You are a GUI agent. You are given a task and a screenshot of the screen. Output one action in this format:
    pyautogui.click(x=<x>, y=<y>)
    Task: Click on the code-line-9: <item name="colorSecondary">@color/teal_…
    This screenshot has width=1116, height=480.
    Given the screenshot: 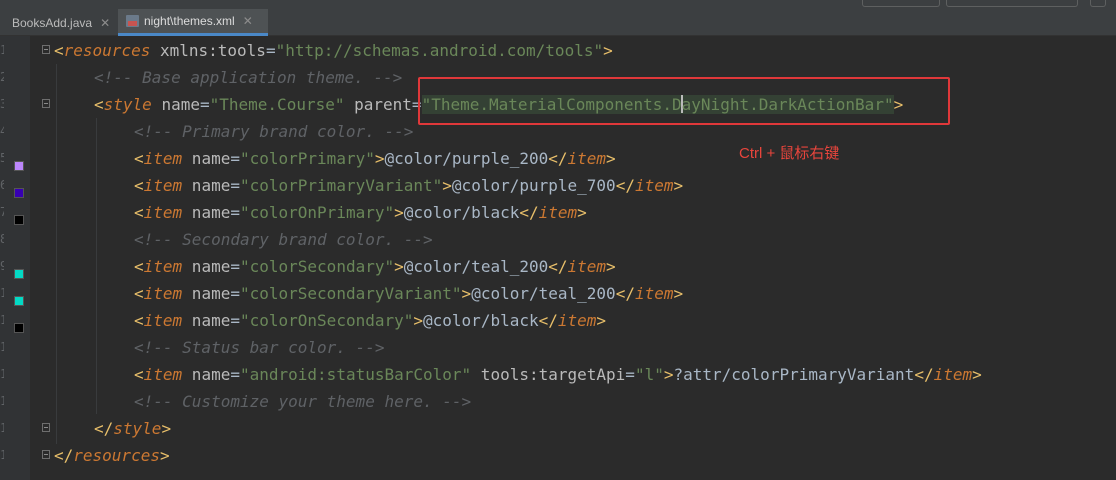 What is the action you would take?
    pyautogui.click(x=375, y=266)
    